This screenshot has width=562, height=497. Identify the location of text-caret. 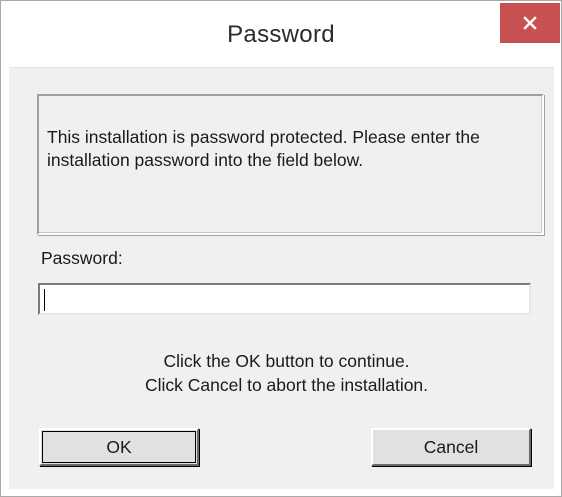
(44, 300).